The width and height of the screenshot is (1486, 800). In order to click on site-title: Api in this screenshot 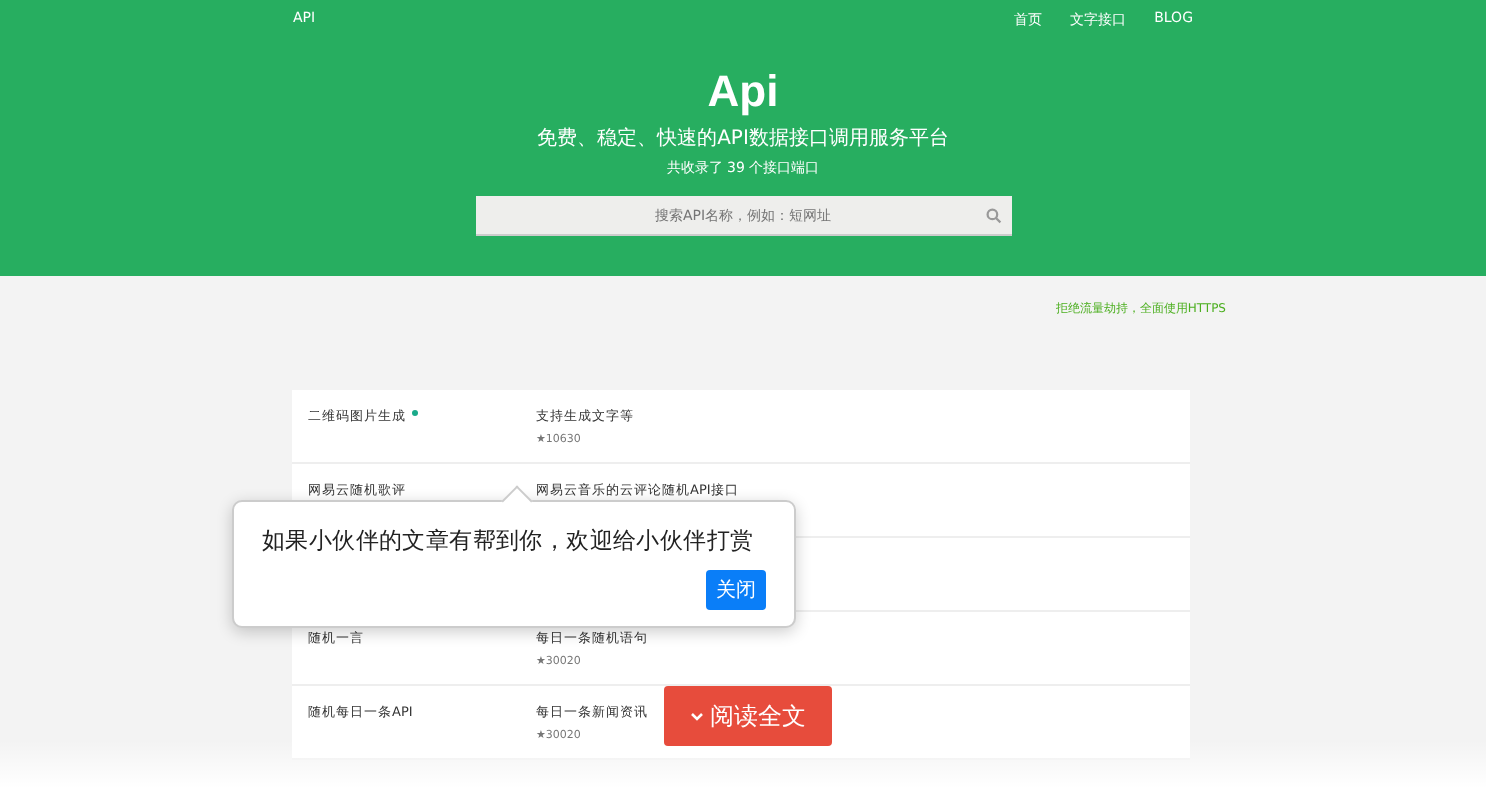, I will do `click(743, 92)`.